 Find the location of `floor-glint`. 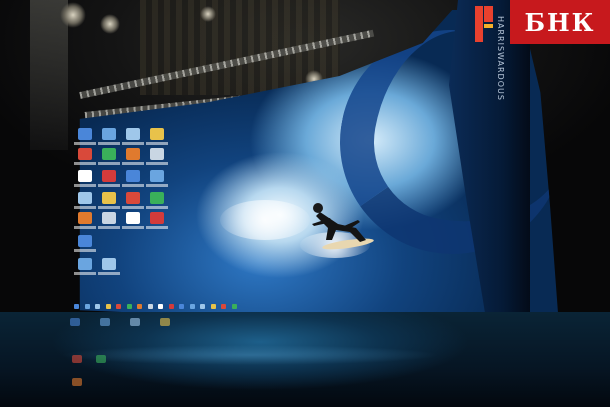

floor-glint is located at coordinates (250, 355).